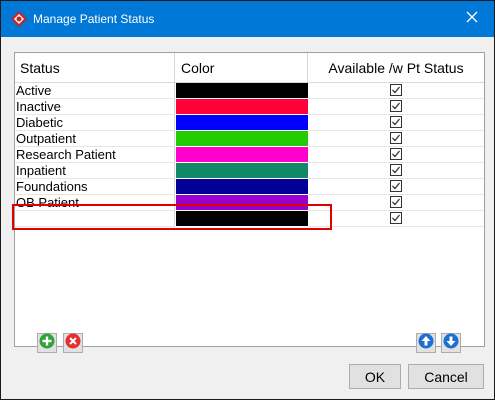  What do you see at coordinates (95, 139) in the screenshot?
I see `status-name-cell: Outpatient` at bounding box center [95, 139].